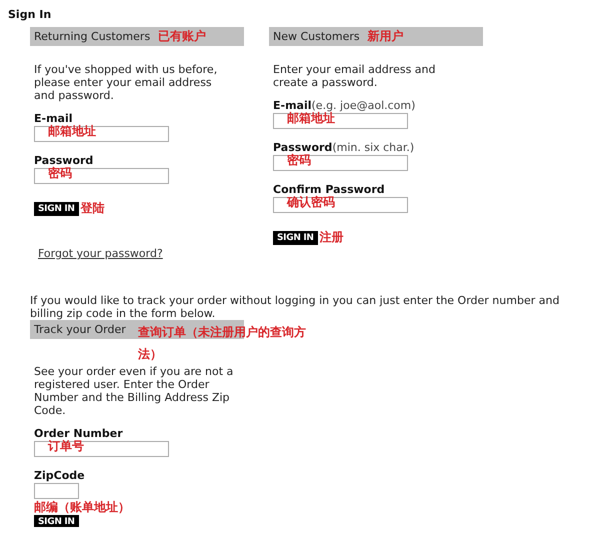 This screenshot has height=535, width=600. What do you see at coordinates (92, 36) in the screenshot?
I see `section-title: Returning Customers` at bounding box center [92, 36].